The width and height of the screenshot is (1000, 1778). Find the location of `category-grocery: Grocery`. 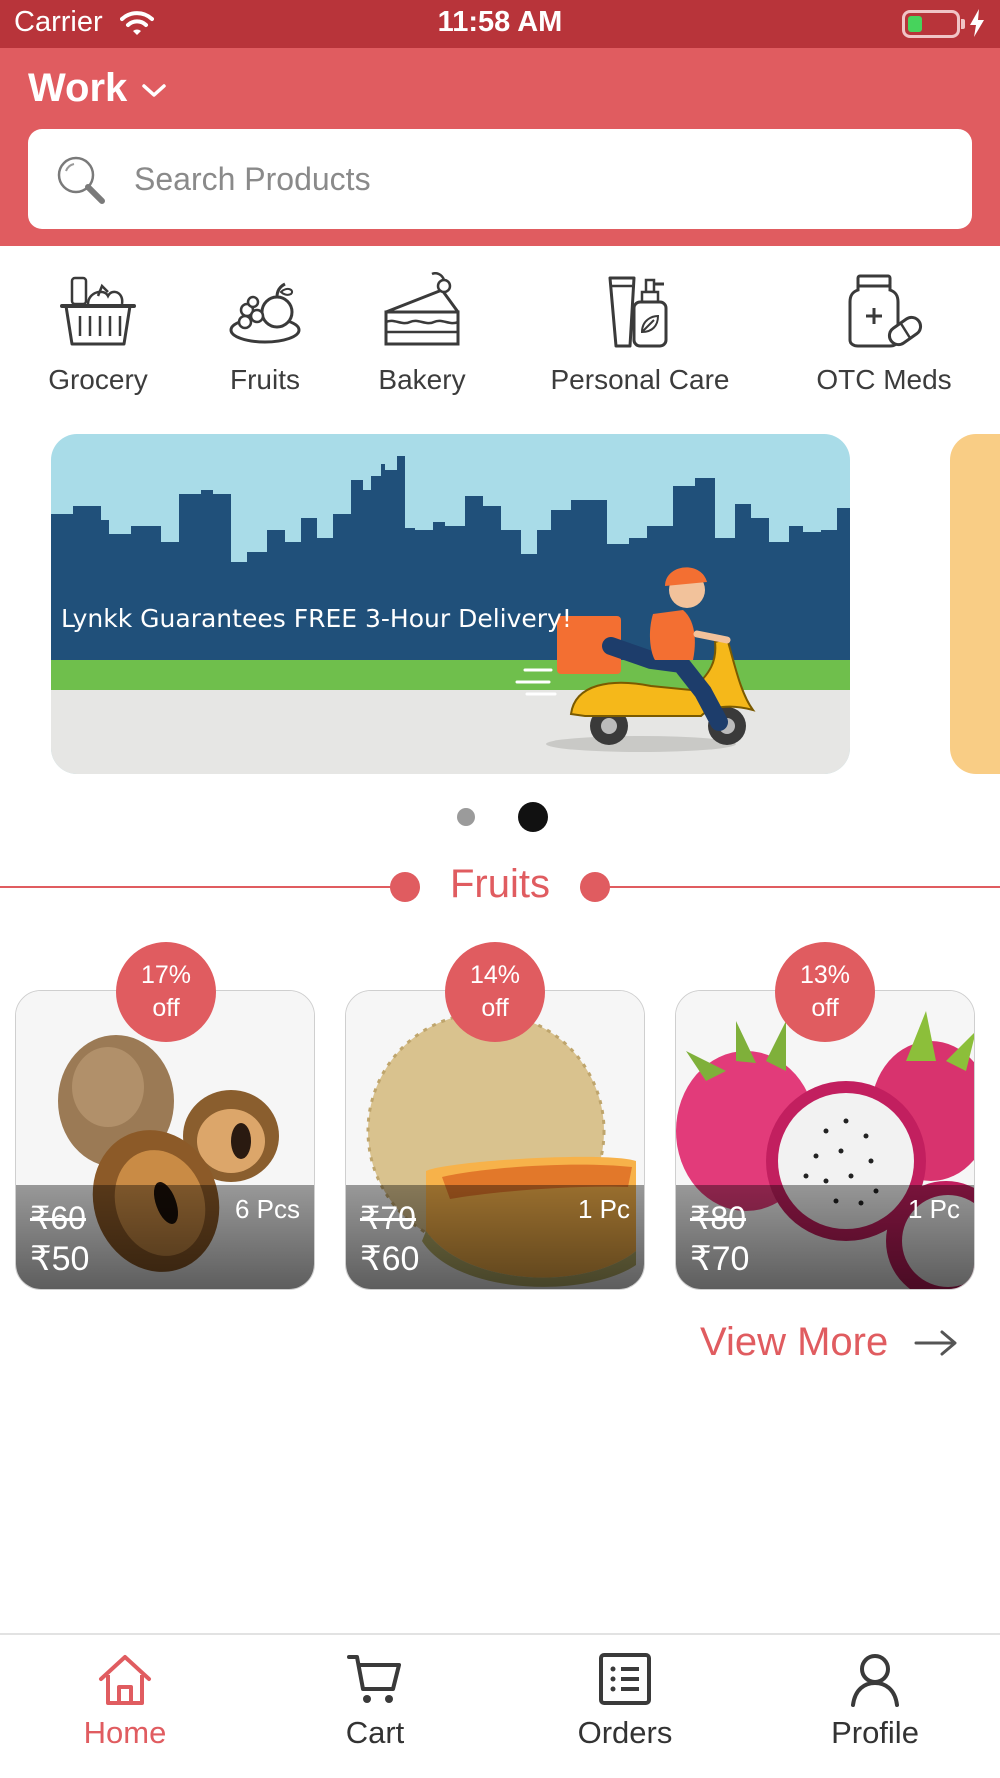

category-grocery: Grocery is located at coordinates (98, 334).